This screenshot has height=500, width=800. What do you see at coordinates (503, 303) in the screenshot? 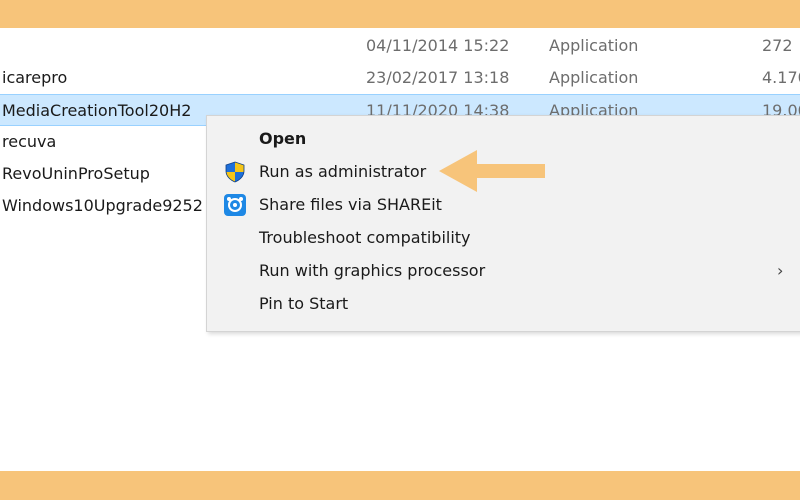
I see `menu-item-pin-to-start: Pin to Start` at bounding box center [503, 303].